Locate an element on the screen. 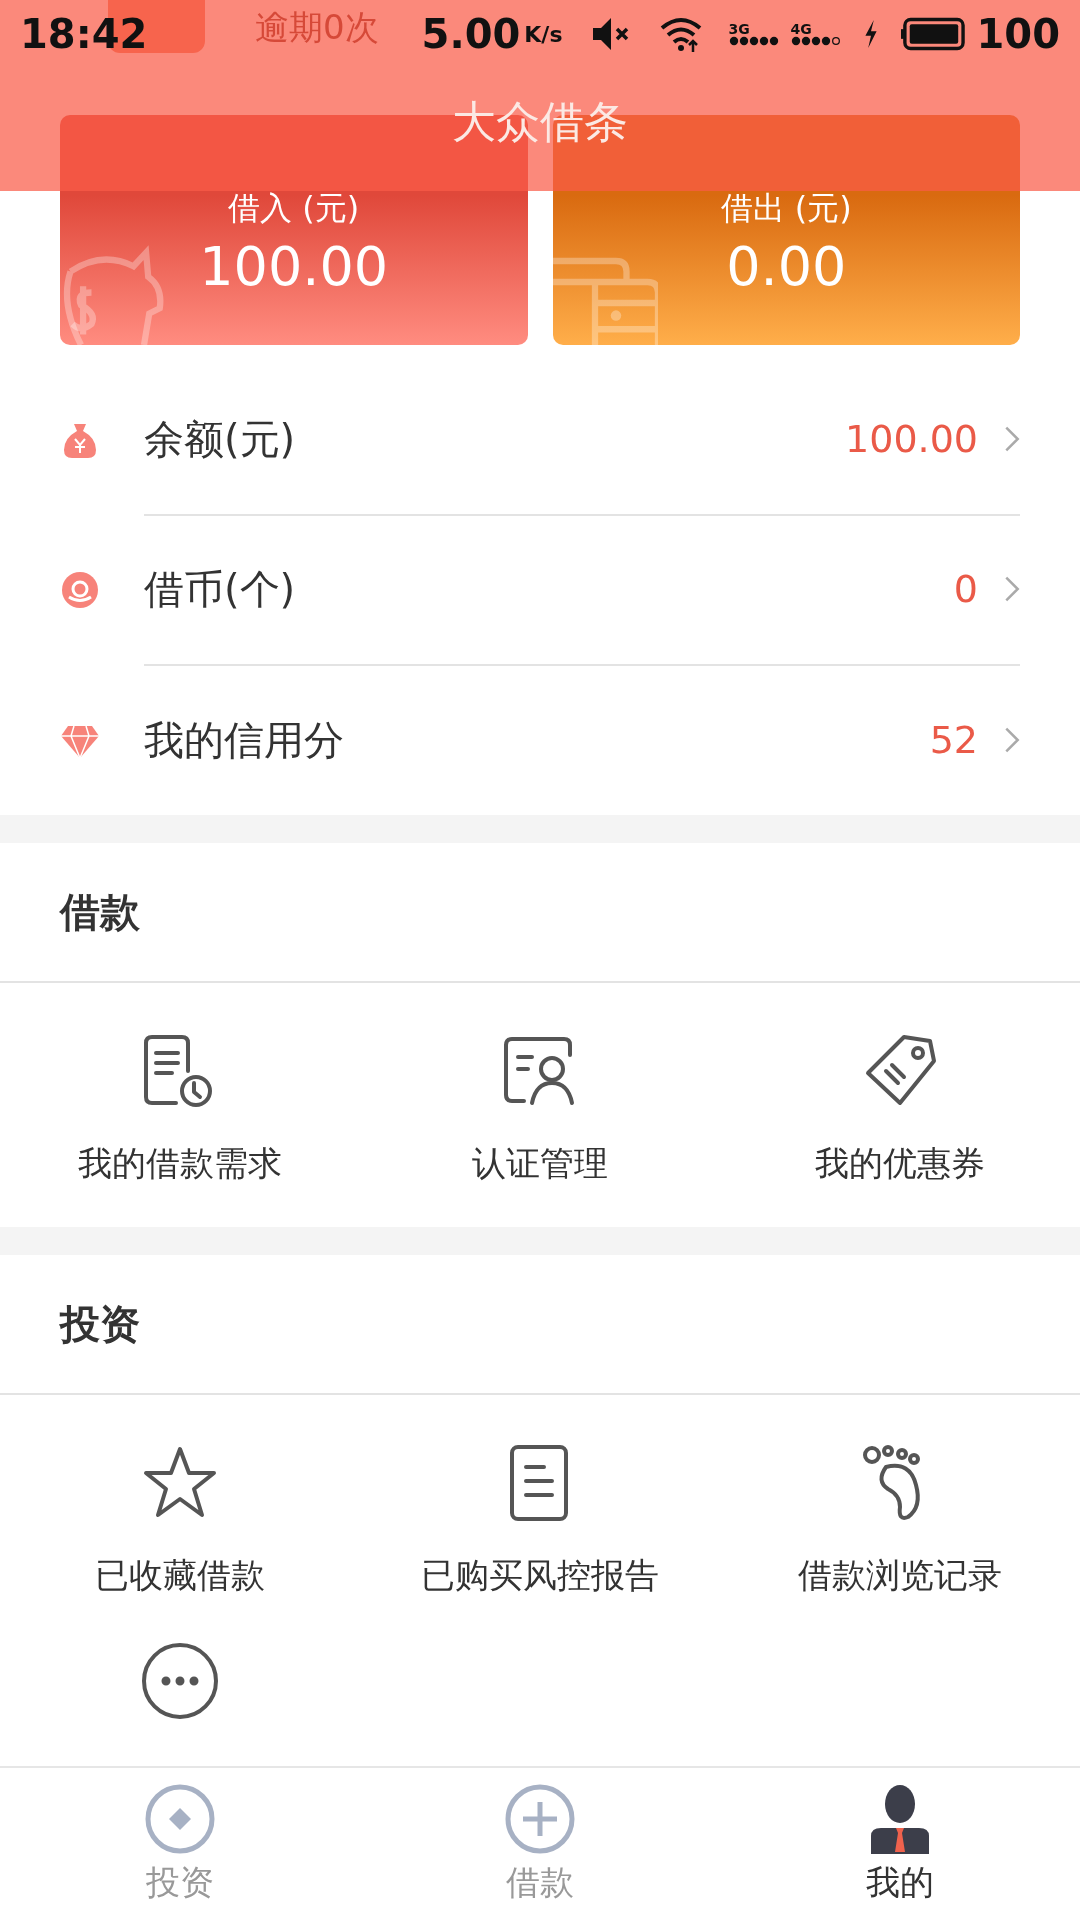 The width and height of the screenshot is (1080, 1920). card-amount: 0.00 is located at coordinates (786, 266).